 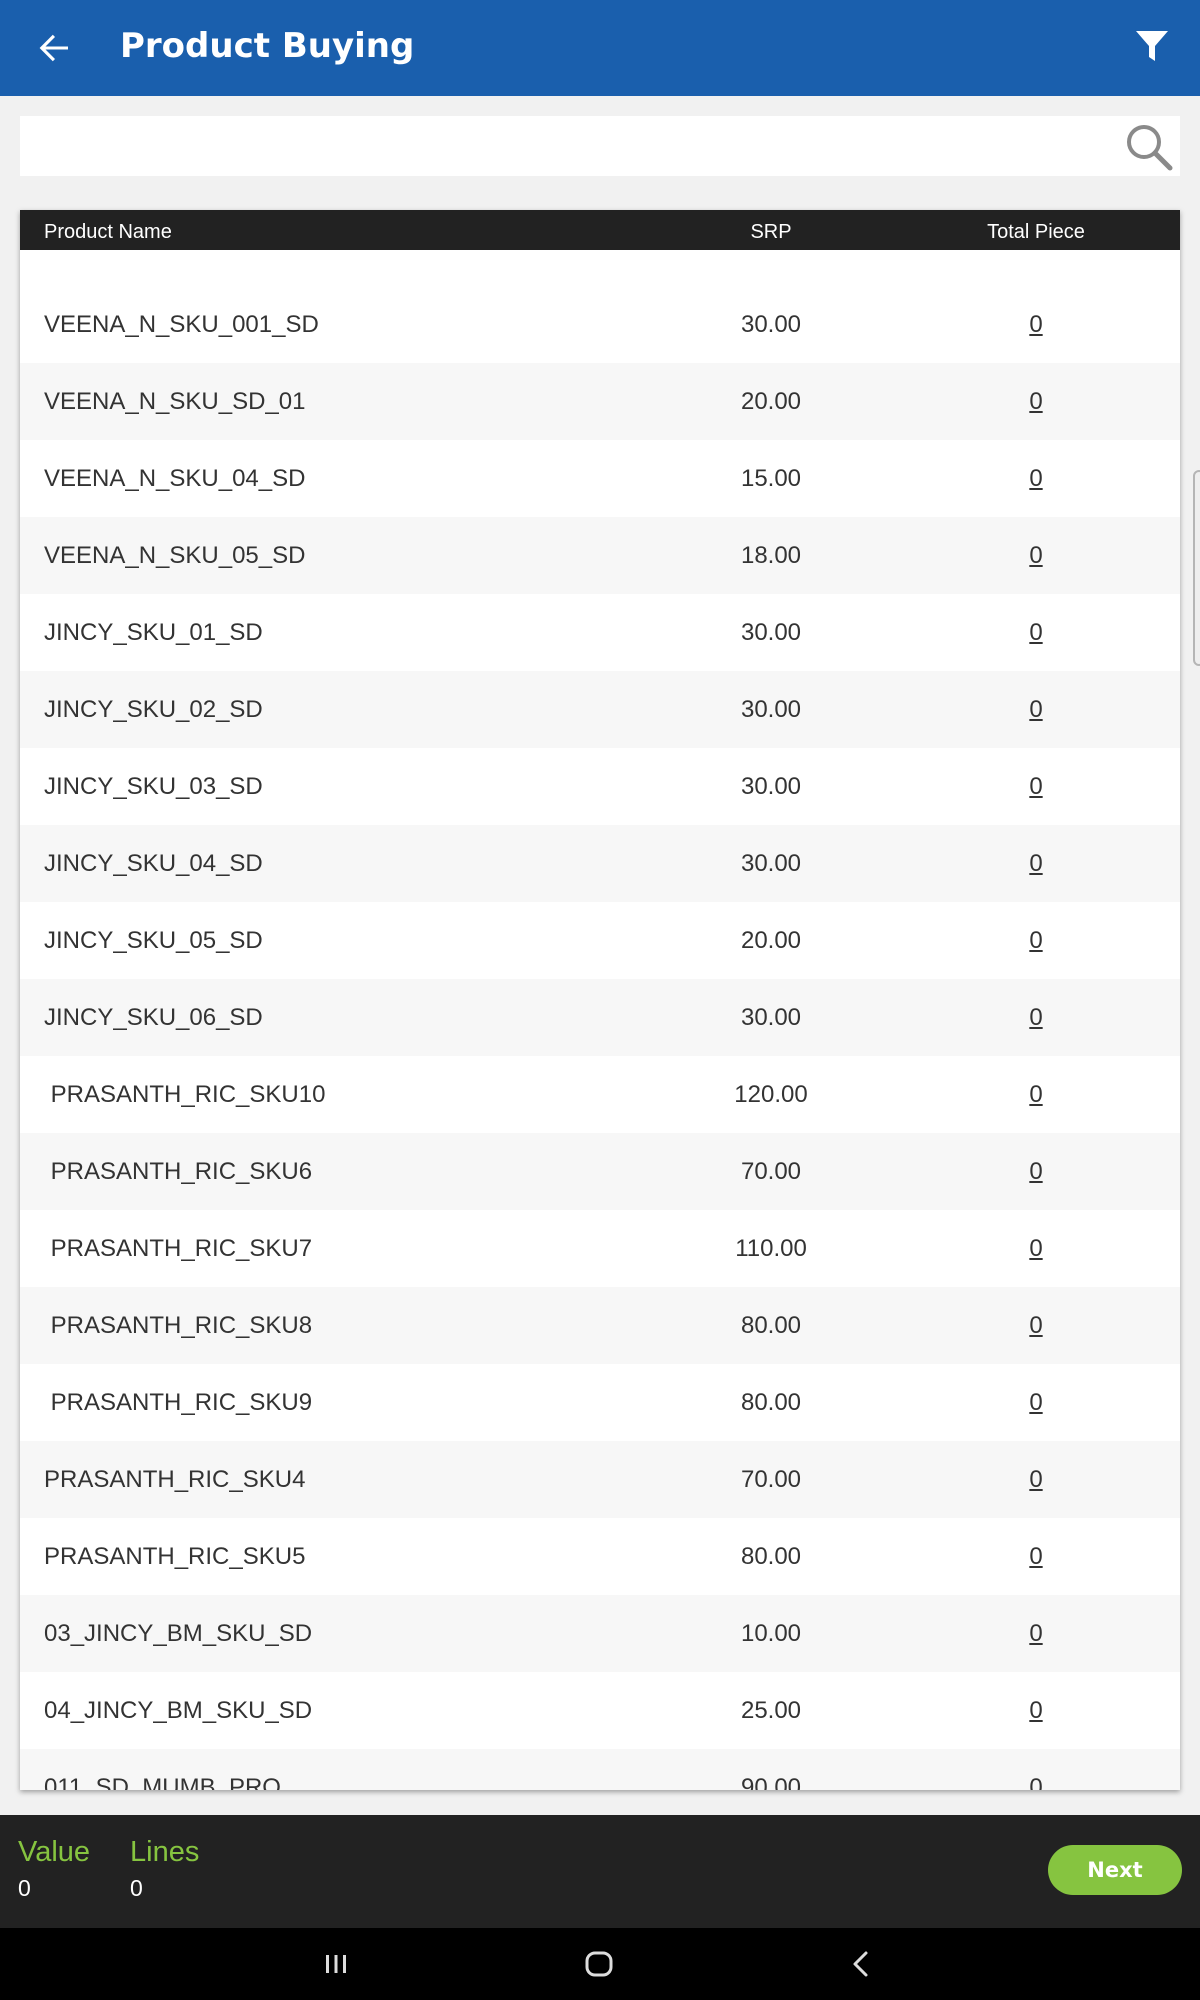 I want to click on column-header-srp: SRP, so click(x=771, y=232).